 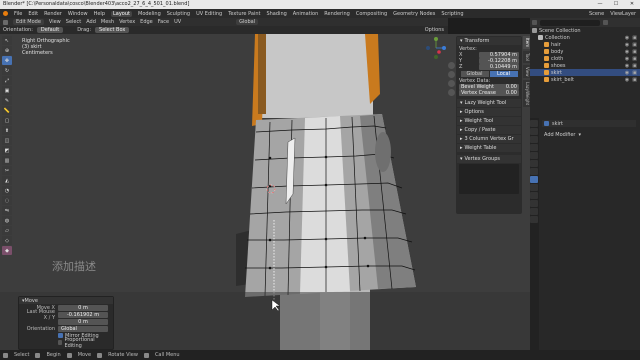 I want to click on proportional-editing-checkbox, so click(x=60, y=342).